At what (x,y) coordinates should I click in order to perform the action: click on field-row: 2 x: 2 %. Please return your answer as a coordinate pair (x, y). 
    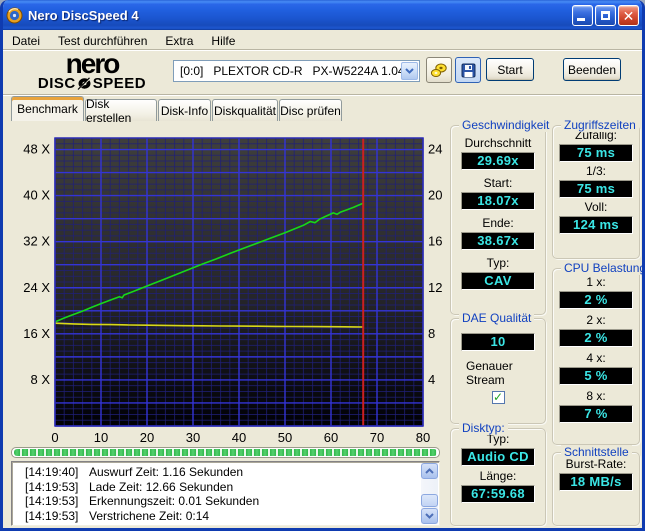
    Looking at the image, I should click on (596, 330).